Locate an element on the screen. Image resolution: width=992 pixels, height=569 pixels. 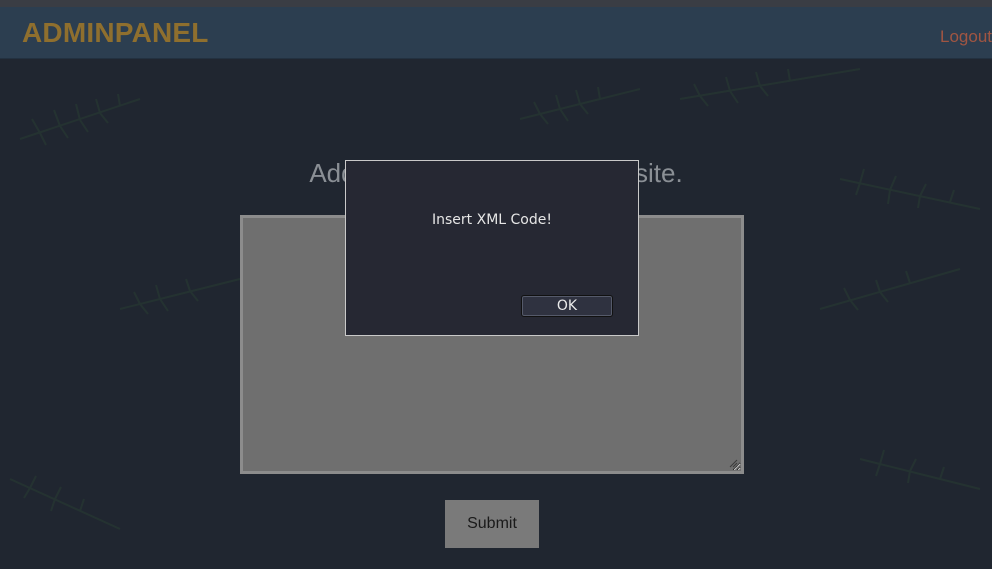
ok-button: OK is located at coordinates (567, 306).